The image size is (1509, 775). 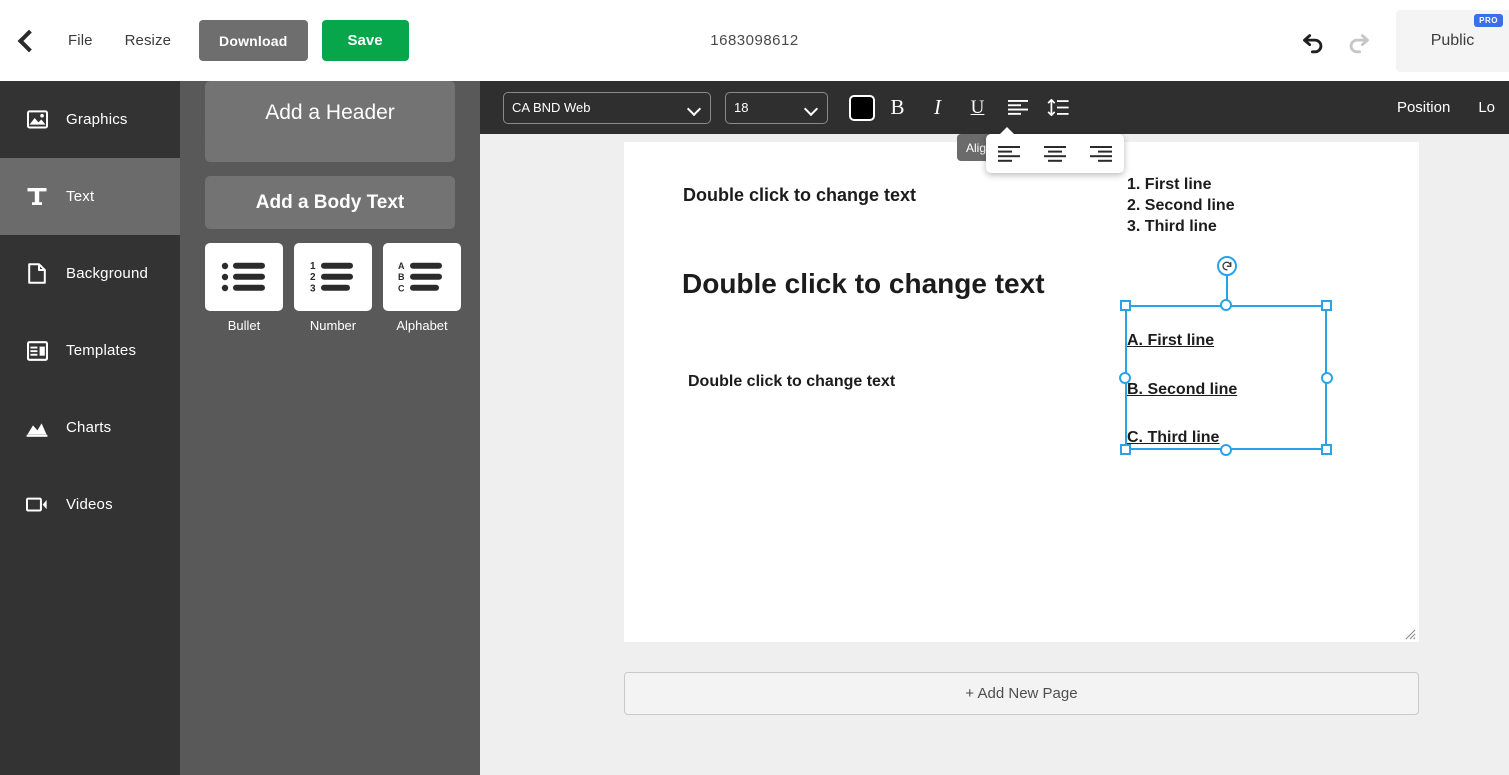 What do you see at coordinates (799, 195) in the screenshot?
I see `canvas-text-1: Double click to change text` at bounding box center [799, 195].